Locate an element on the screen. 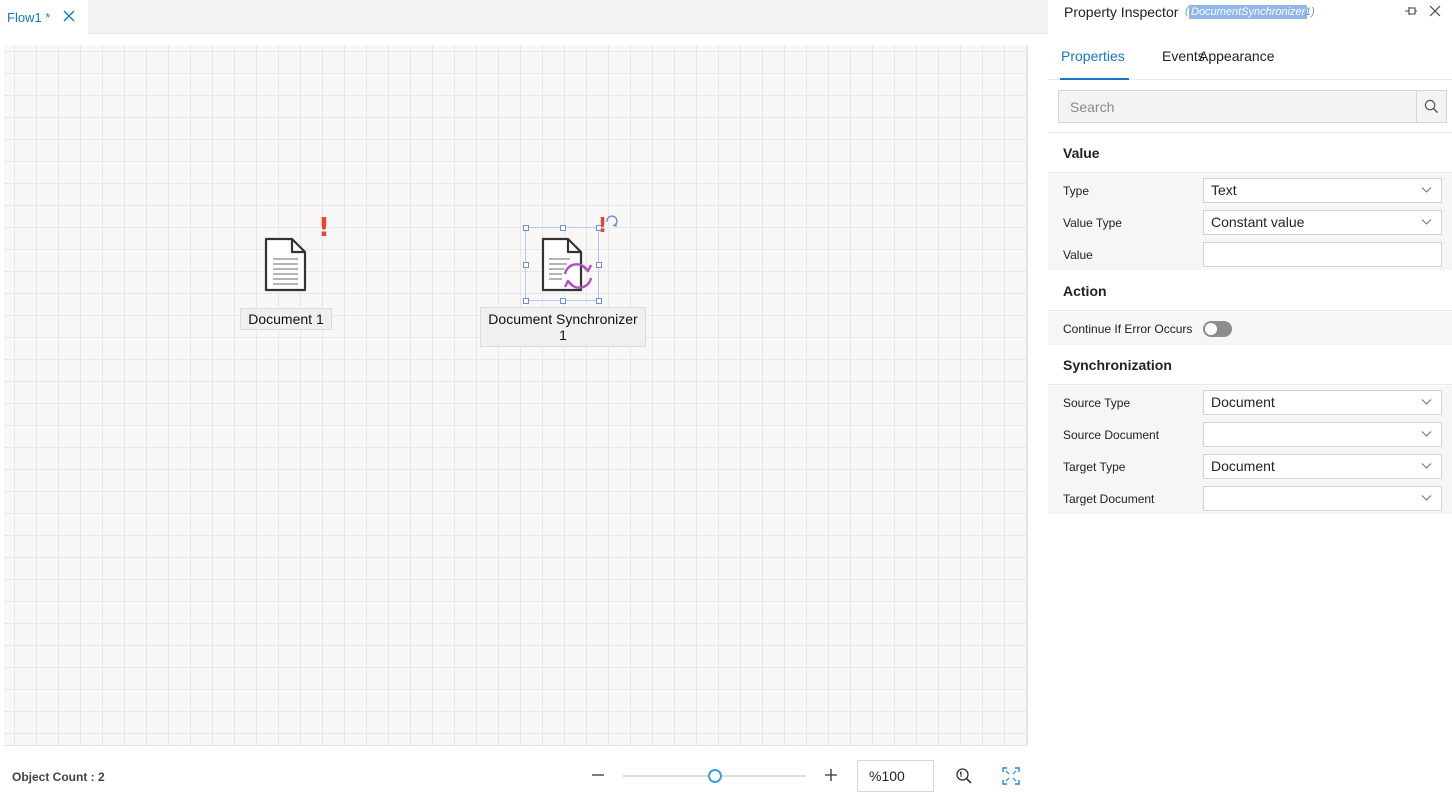 The image size is (1452, 796). inspector-title: Property Inspector is located at coordinates (1121, 12).